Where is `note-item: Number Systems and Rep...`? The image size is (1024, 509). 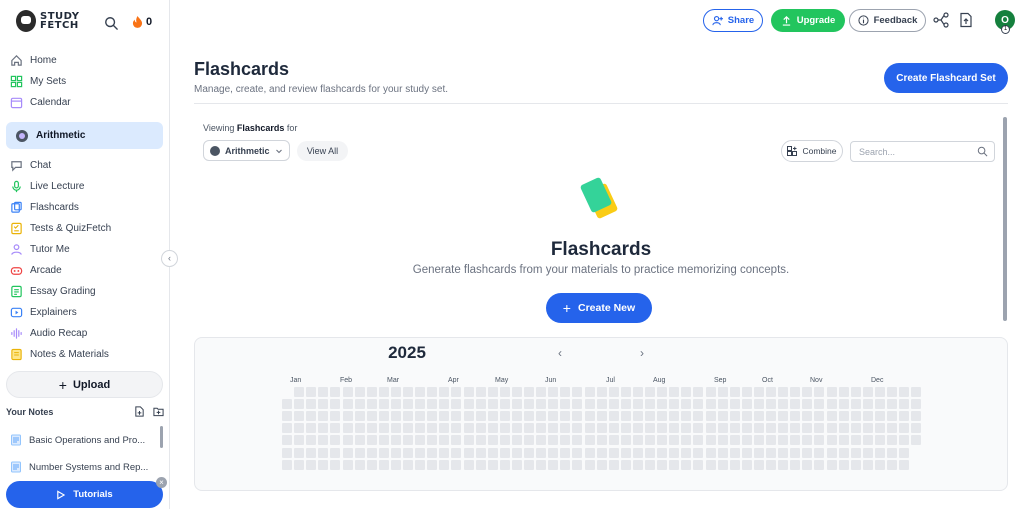
note-item: Number Systems and Rep... is located at coordinates (85, 467).